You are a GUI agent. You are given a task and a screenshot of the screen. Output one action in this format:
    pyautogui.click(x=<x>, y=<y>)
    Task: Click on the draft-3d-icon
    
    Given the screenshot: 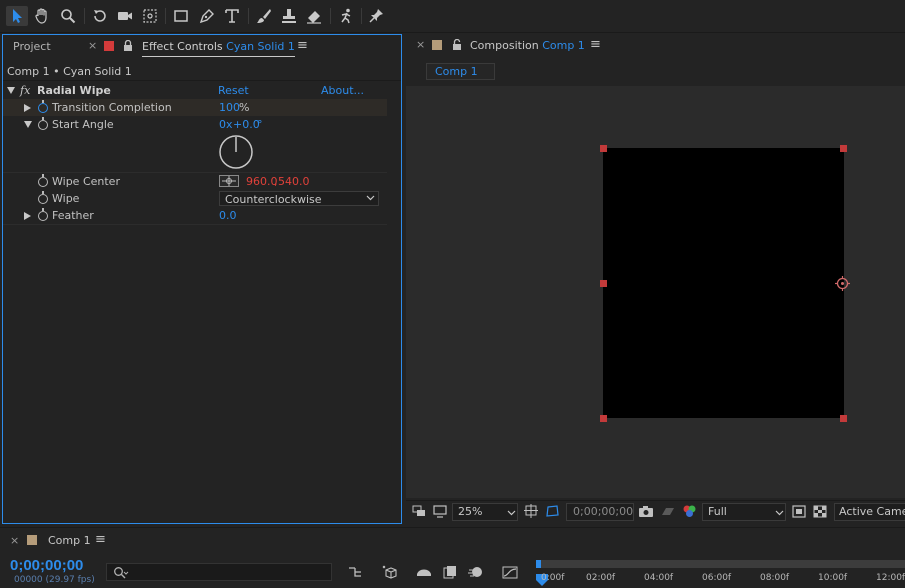 What is the action you would take?
    pyautogui.click(x=390, y=572)
    